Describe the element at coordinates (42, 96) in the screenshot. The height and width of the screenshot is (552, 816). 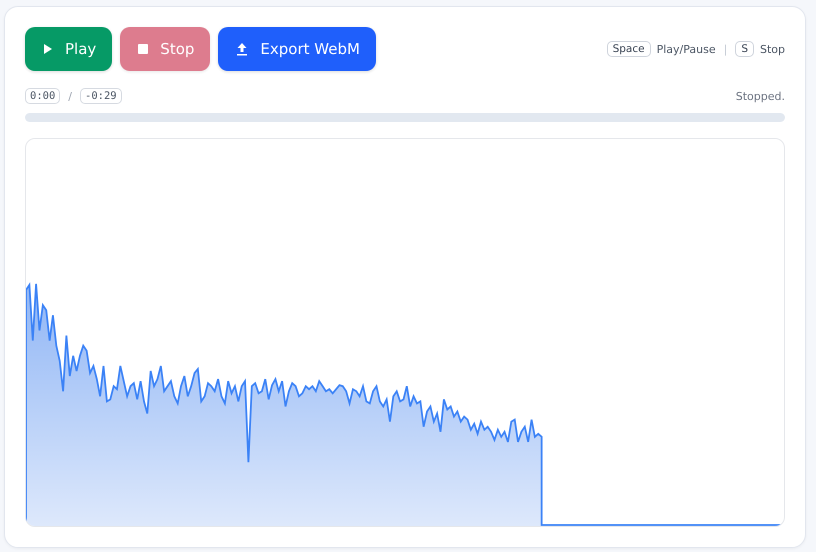
I see `elapsed-time: 0:00` at that location.